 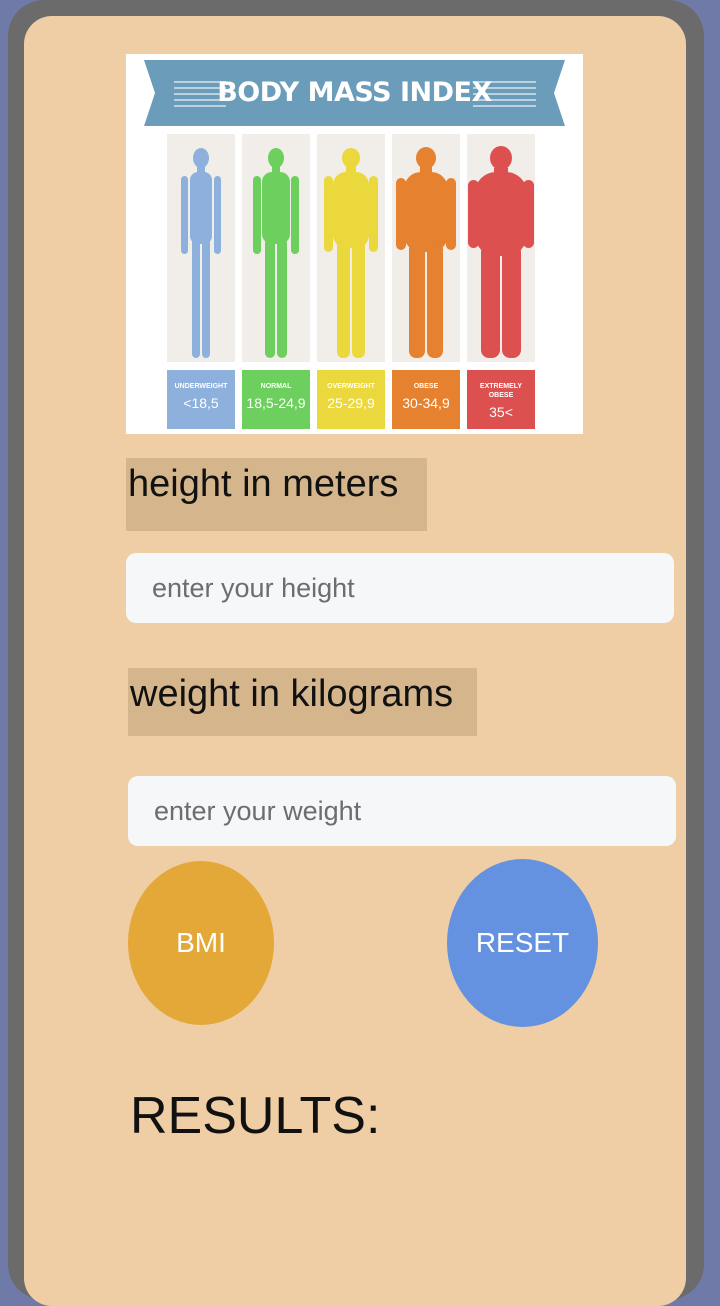 I want to click on results-label: RESULTS:, so click(x=255, y=1116).